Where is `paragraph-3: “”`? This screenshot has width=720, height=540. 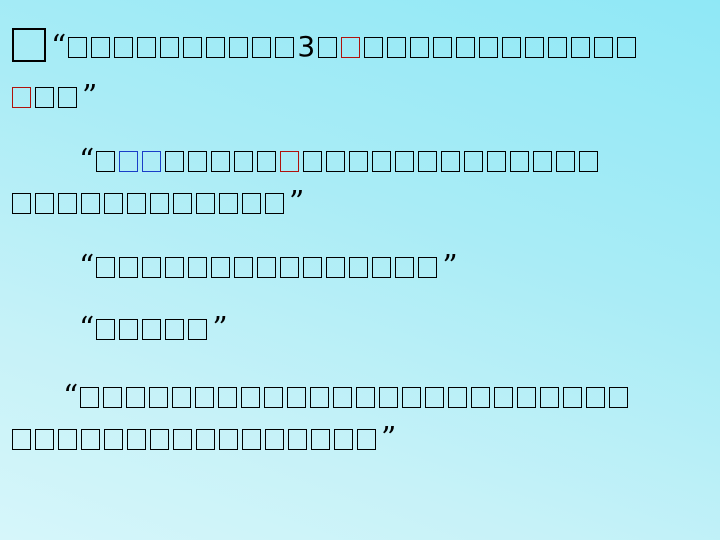
paragraph-3: “” is located at coordinates (269, 267).